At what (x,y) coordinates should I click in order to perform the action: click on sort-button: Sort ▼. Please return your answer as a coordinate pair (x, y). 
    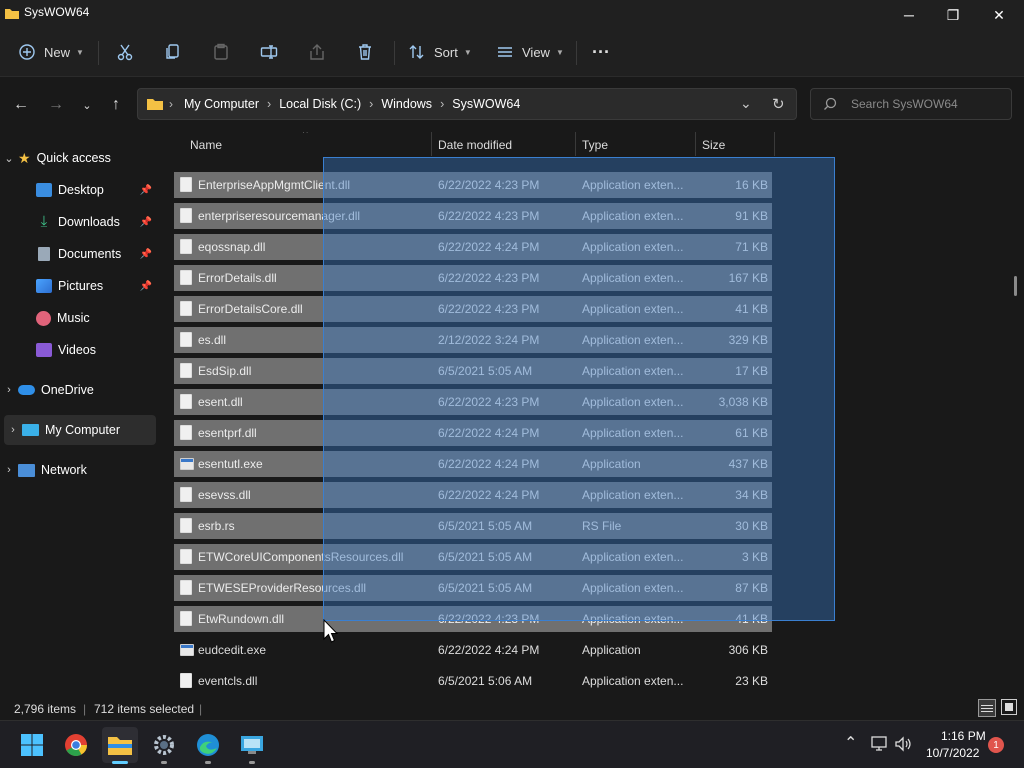
    Looking at the image, I should click on (440, 52).